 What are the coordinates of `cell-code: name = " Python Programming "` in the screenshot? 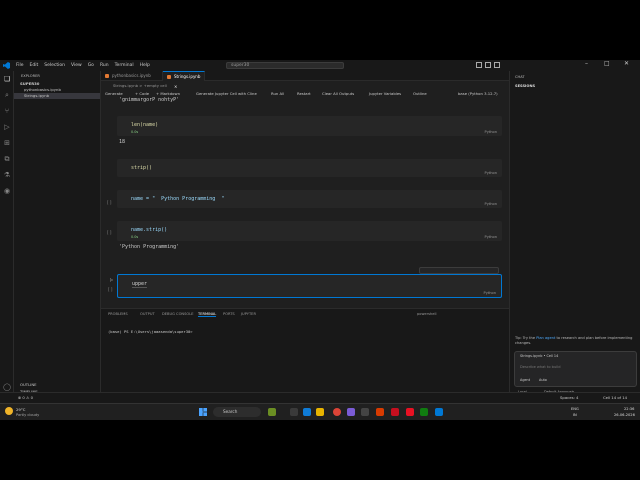 It's located at (177, 199).